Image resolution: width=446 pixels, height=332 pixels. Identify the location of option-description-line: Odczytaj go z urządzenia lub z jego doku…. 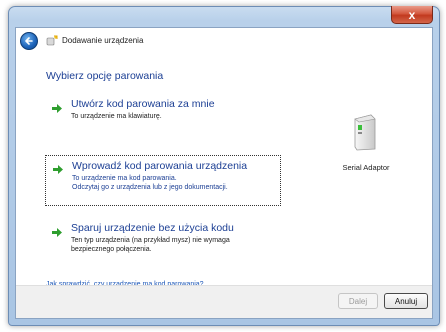
(150, 187).